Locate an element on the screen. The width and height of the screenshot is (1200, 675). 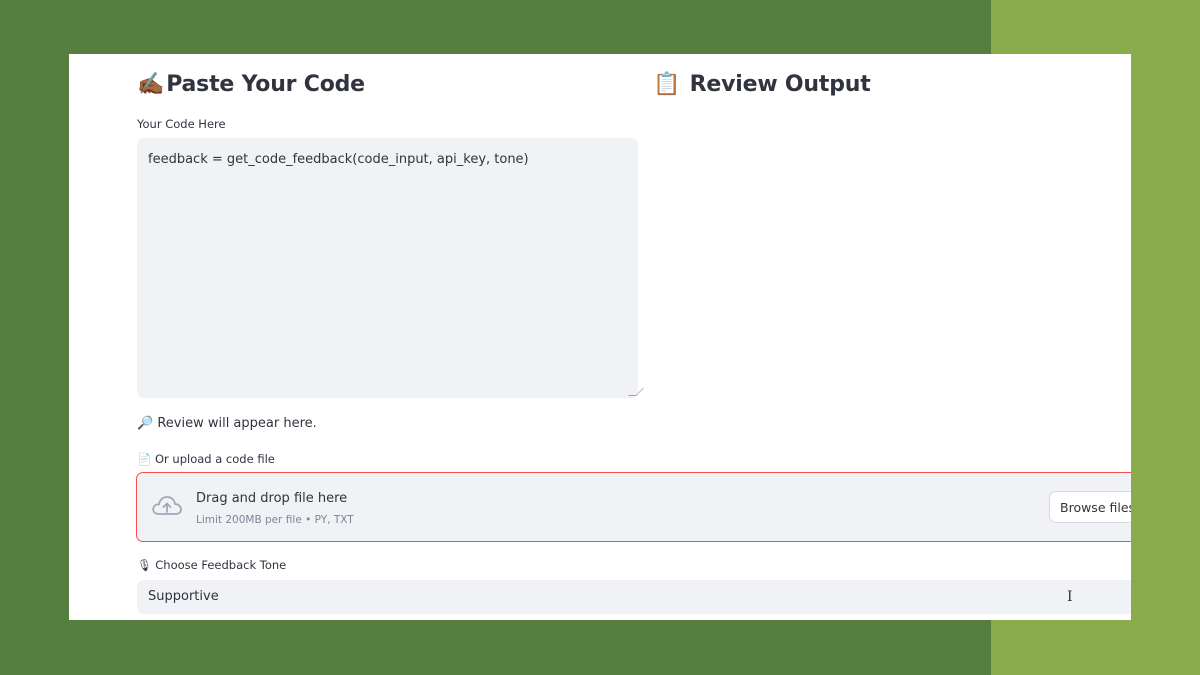
upload-label: 📄 Or upload a code file is located at coordinates (206, 459).